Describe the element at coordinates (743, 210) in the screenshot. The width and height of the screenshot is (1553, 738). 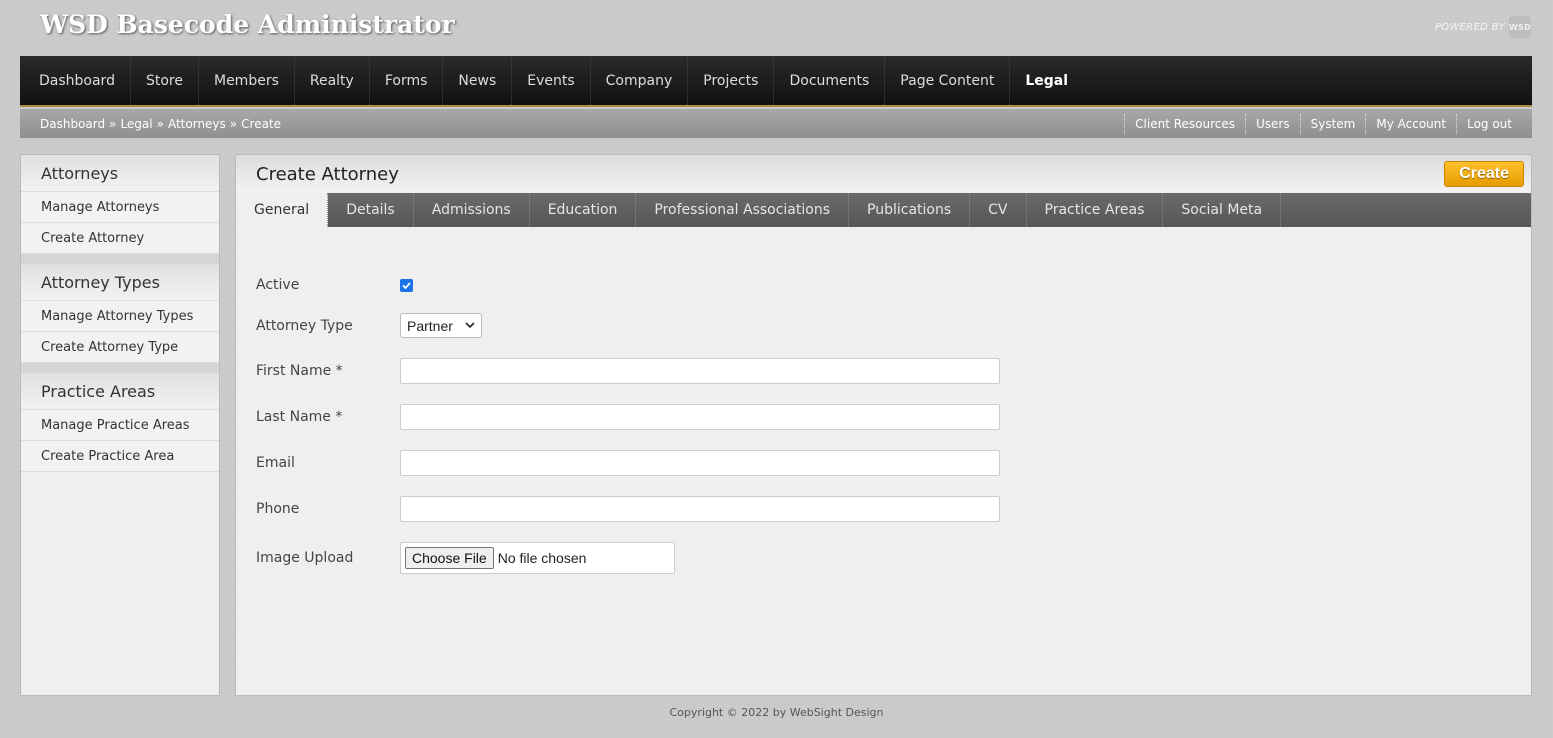
I see `tab-professional-associations: Professional Associations` at that location.